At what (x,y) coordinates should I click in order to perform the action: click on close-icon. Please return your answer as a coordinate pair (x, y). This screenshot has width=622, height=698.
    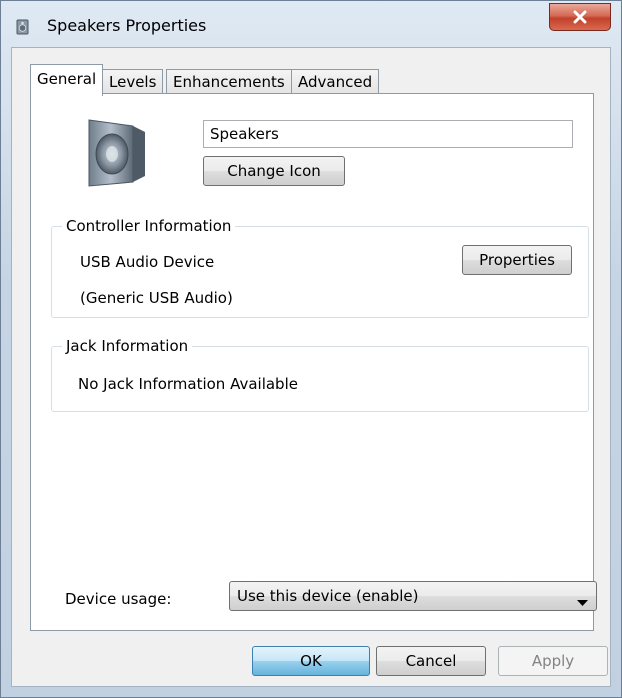
    Looking at the image, I should click on (580, 17).